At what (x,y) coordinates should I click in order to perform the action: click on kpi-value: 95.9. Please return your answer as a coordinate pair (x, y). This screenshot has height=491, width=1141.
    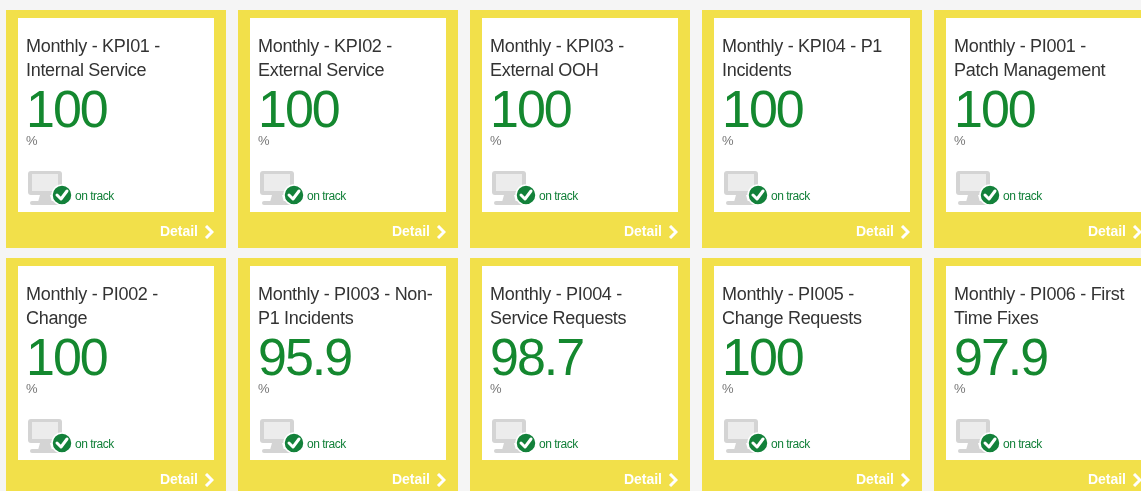
    Looking at the image, I should click on (305, 357).